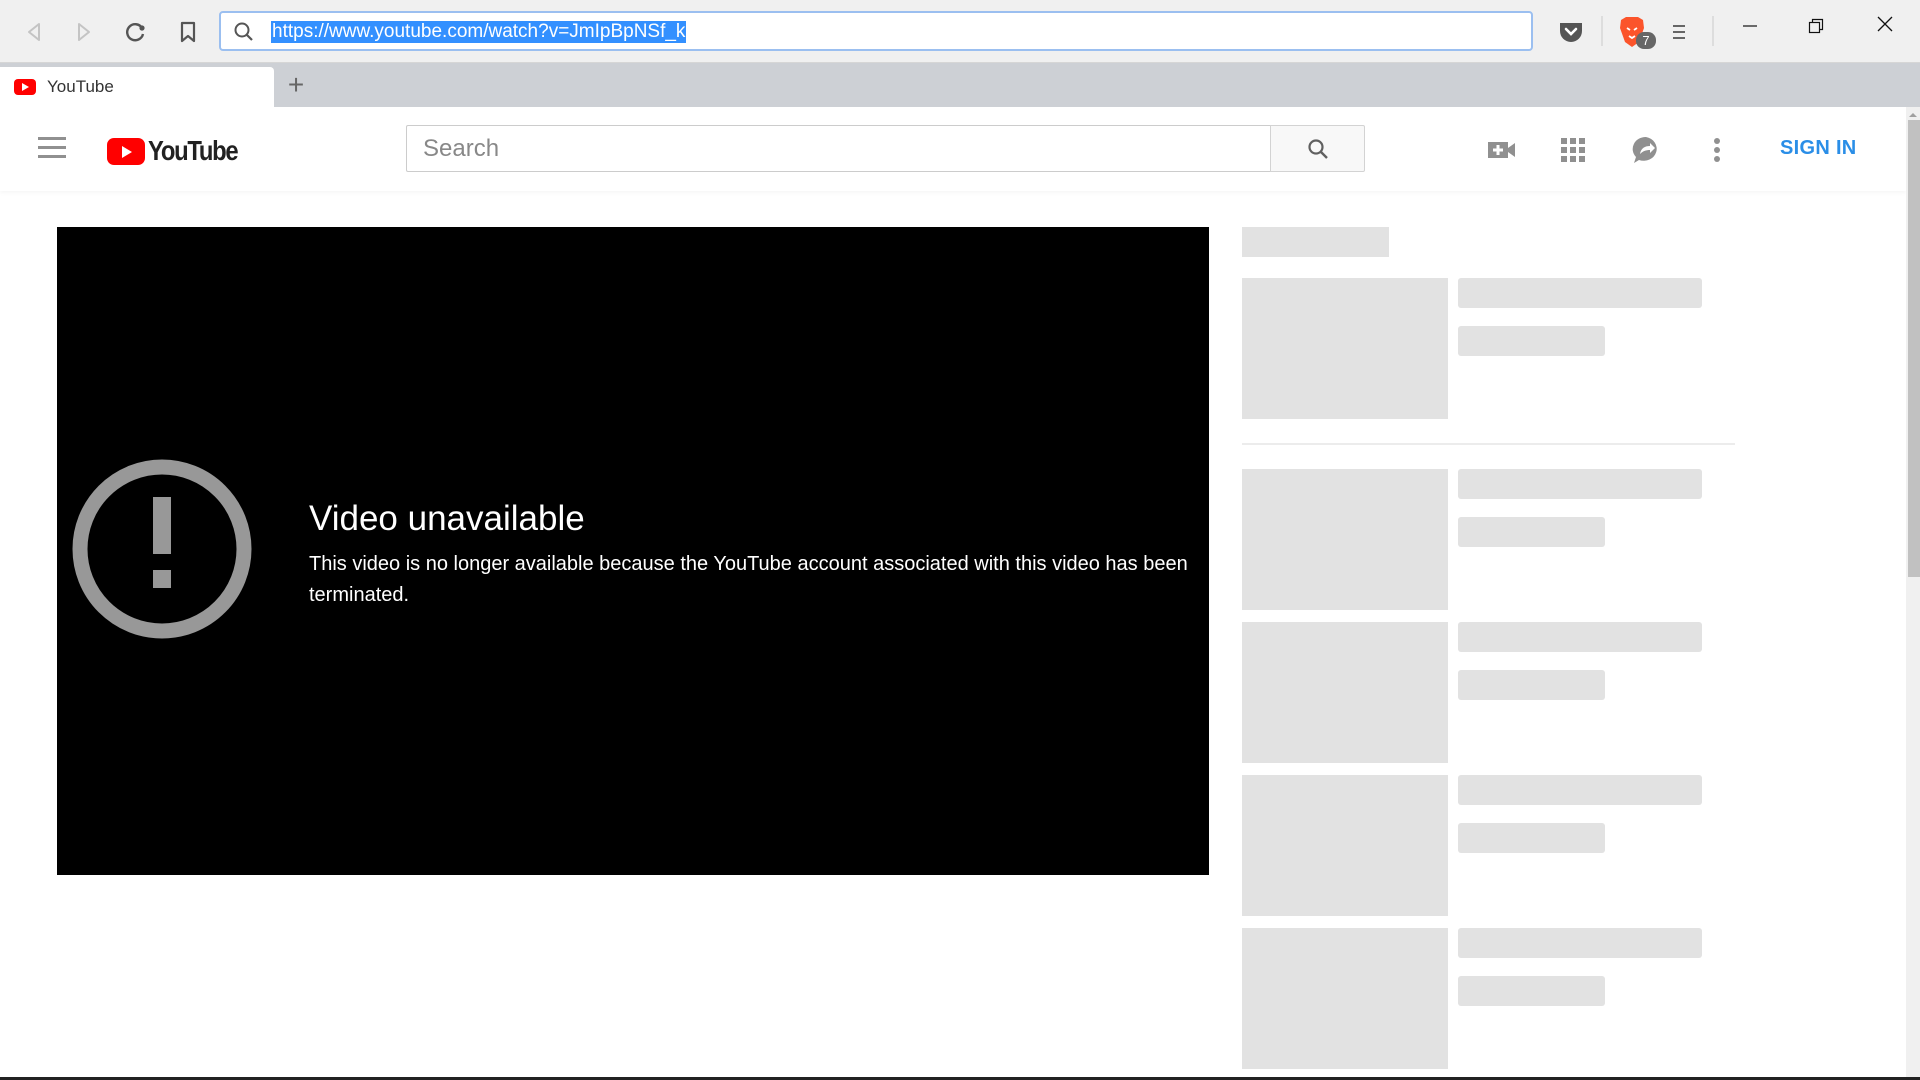 This screenshot has width=1920, height=1080. I want to click on tab-youtube: YouTube, so click(137, 87).